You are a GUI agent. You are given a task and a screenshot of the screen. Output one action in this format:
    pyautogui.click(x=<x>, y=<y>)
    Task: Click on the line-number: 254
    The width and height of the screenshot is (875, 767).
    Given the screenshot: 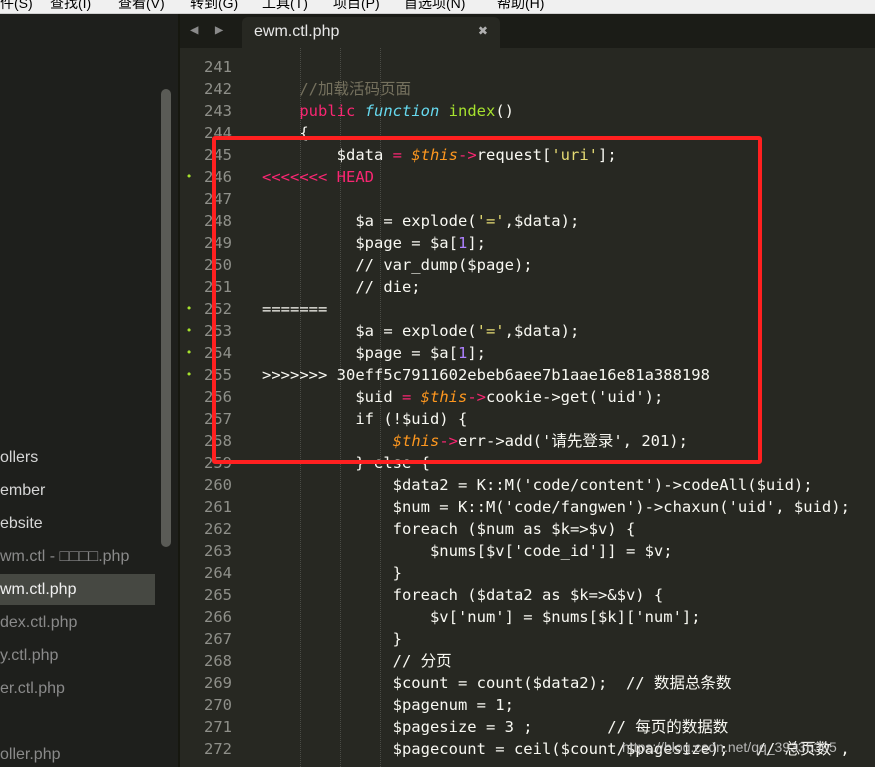 What is the action you would take?
    pyautogui.click(x=218, y=353)
    